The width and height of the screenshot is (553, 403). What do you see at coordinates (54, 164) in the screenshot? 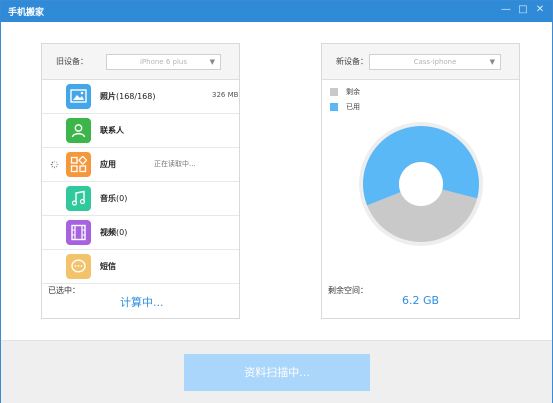
I see `loading-spinner-icon` at bounding box center [54, 164].